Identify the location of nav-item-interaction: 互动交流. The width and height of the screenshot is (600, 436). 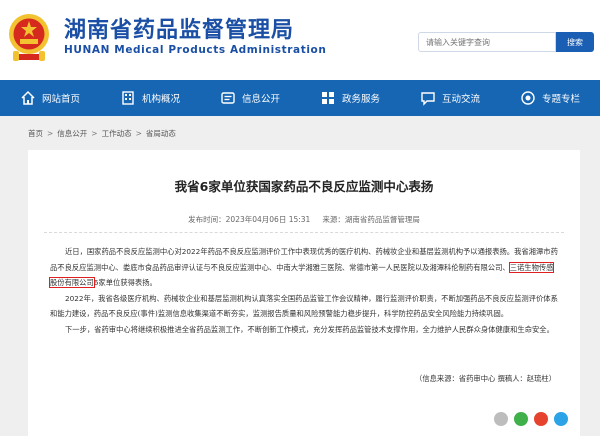
(450, 98).